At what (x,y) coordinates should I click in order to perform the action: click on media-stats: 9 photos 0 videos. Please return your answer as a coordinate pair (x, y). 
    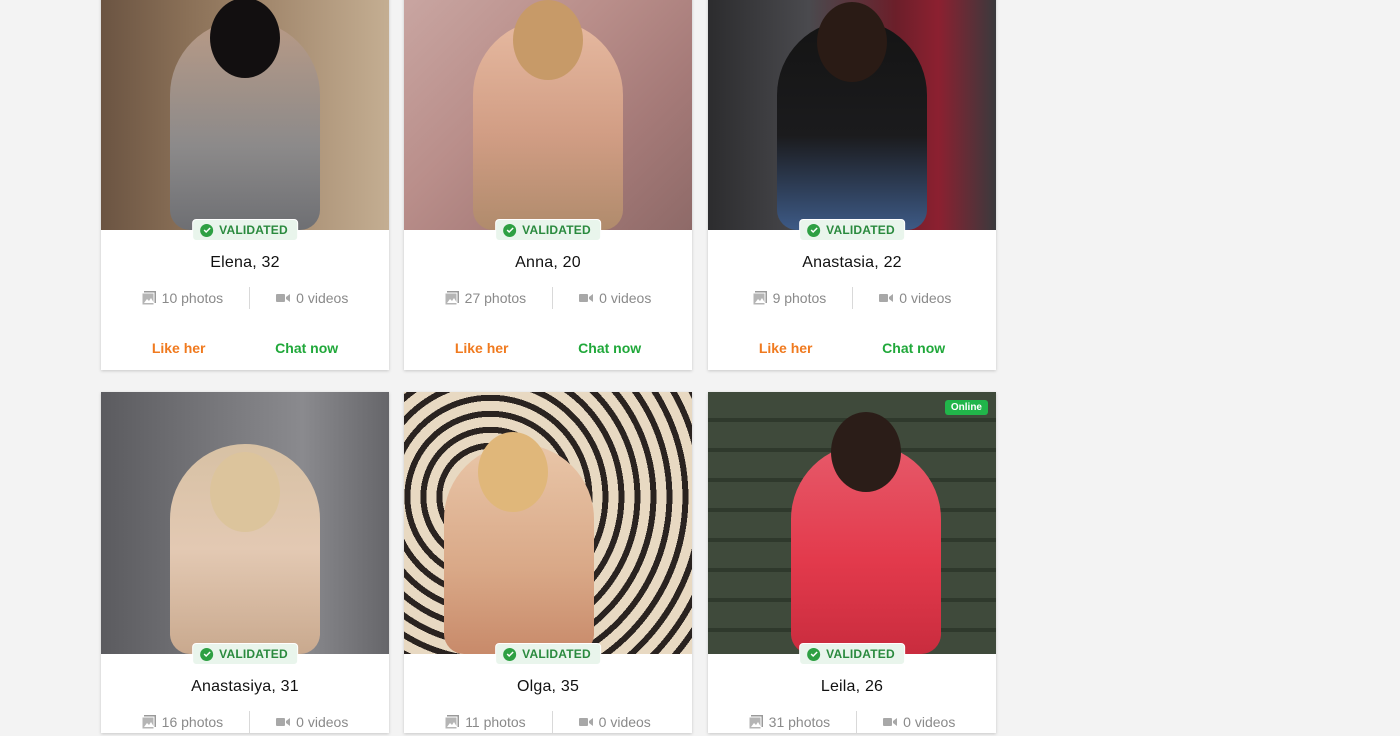
    Looking at the image, I should click on (852, 298).